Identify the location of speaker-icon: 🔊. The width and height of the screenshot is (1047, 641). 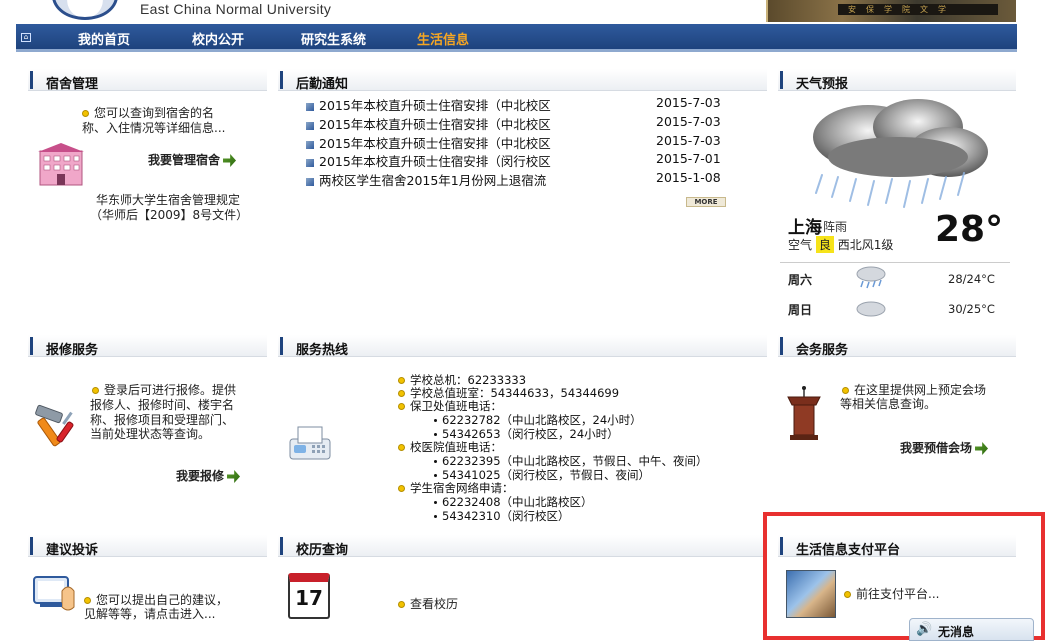
(924, 629).